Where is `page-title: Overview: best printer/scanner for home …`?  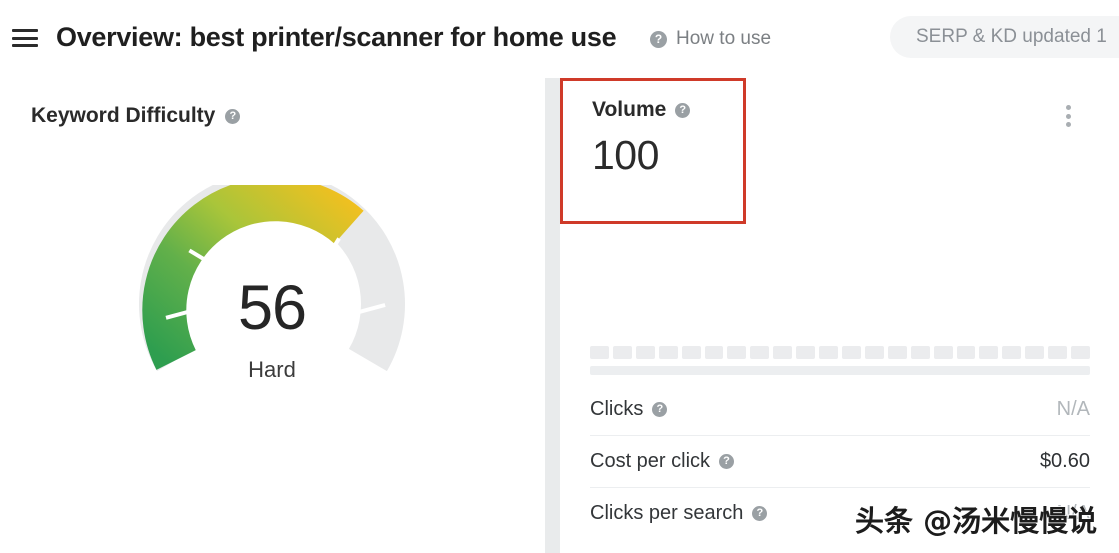 page-title: Overview: best printer/scanner for home … is located at coordinates (336, 37).